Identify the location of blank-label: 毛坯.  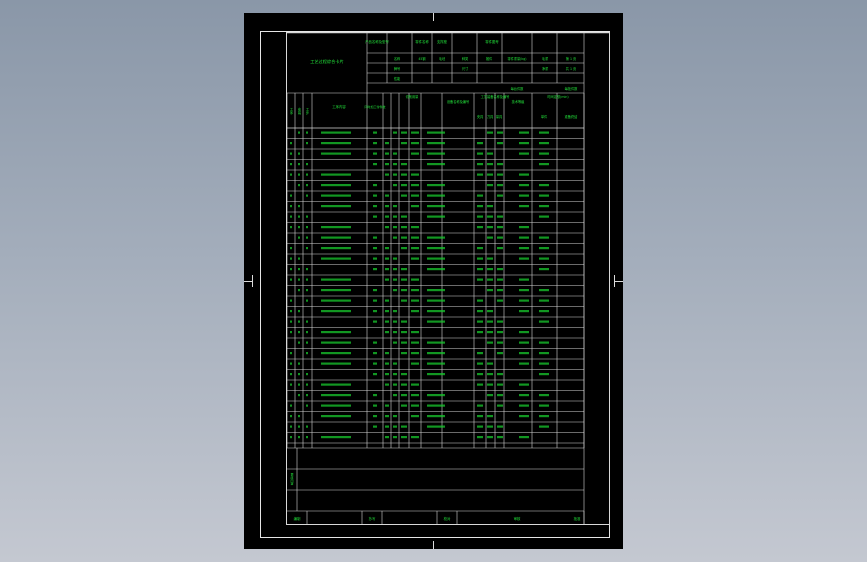
(442, 58).